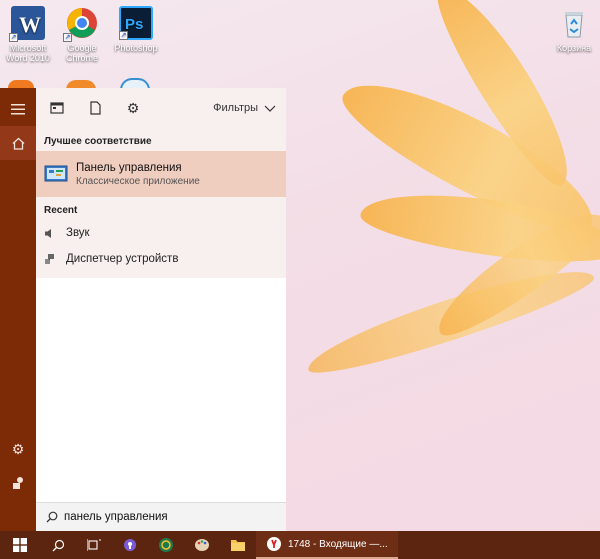 The width and height of the screenshot is (600, 559). I want to click on settings-button: ⚙, so click(18, 449).